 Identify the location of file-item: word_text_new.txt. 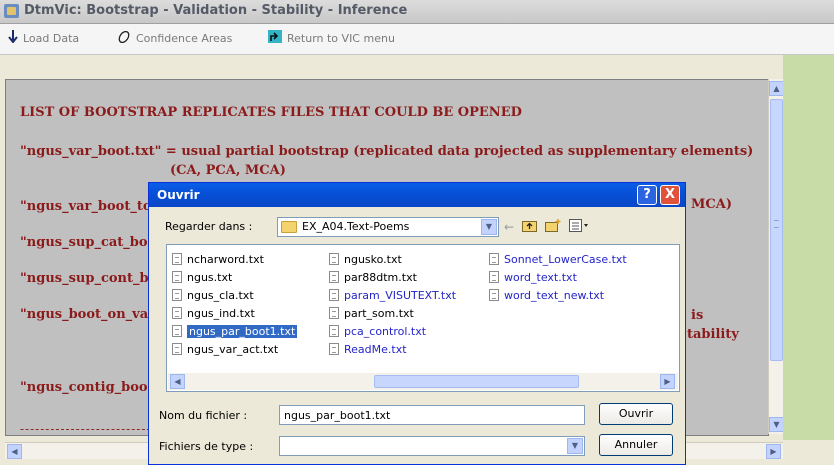
(558, 295).